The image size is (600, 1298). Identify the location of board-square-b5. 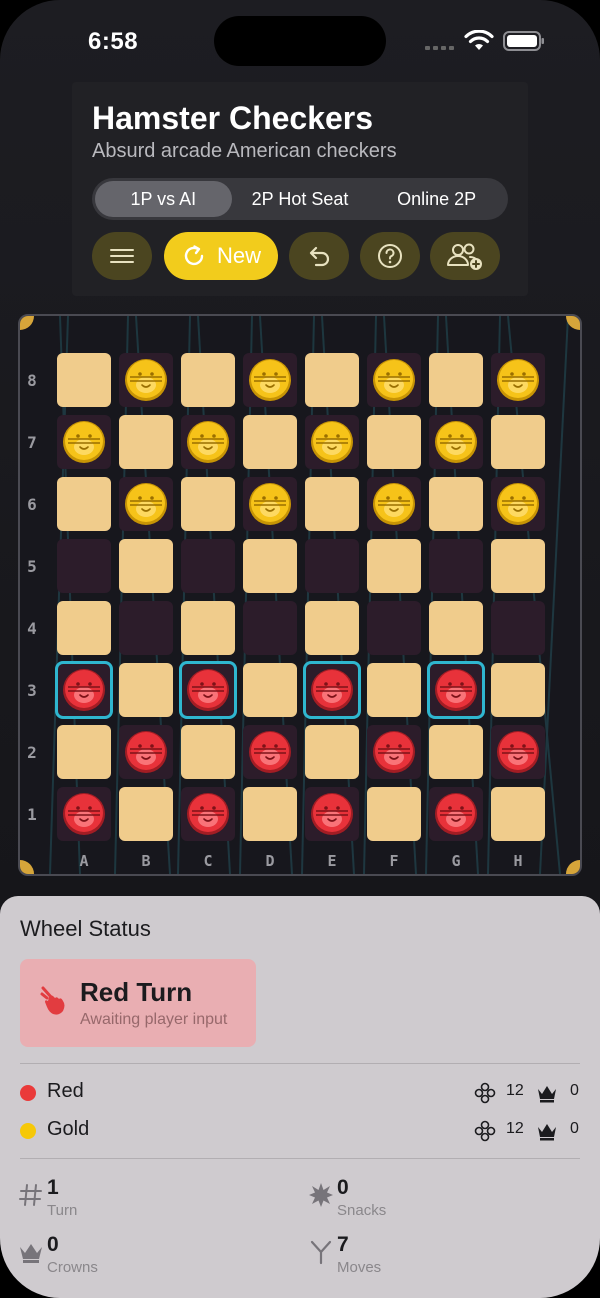
(146, 566).